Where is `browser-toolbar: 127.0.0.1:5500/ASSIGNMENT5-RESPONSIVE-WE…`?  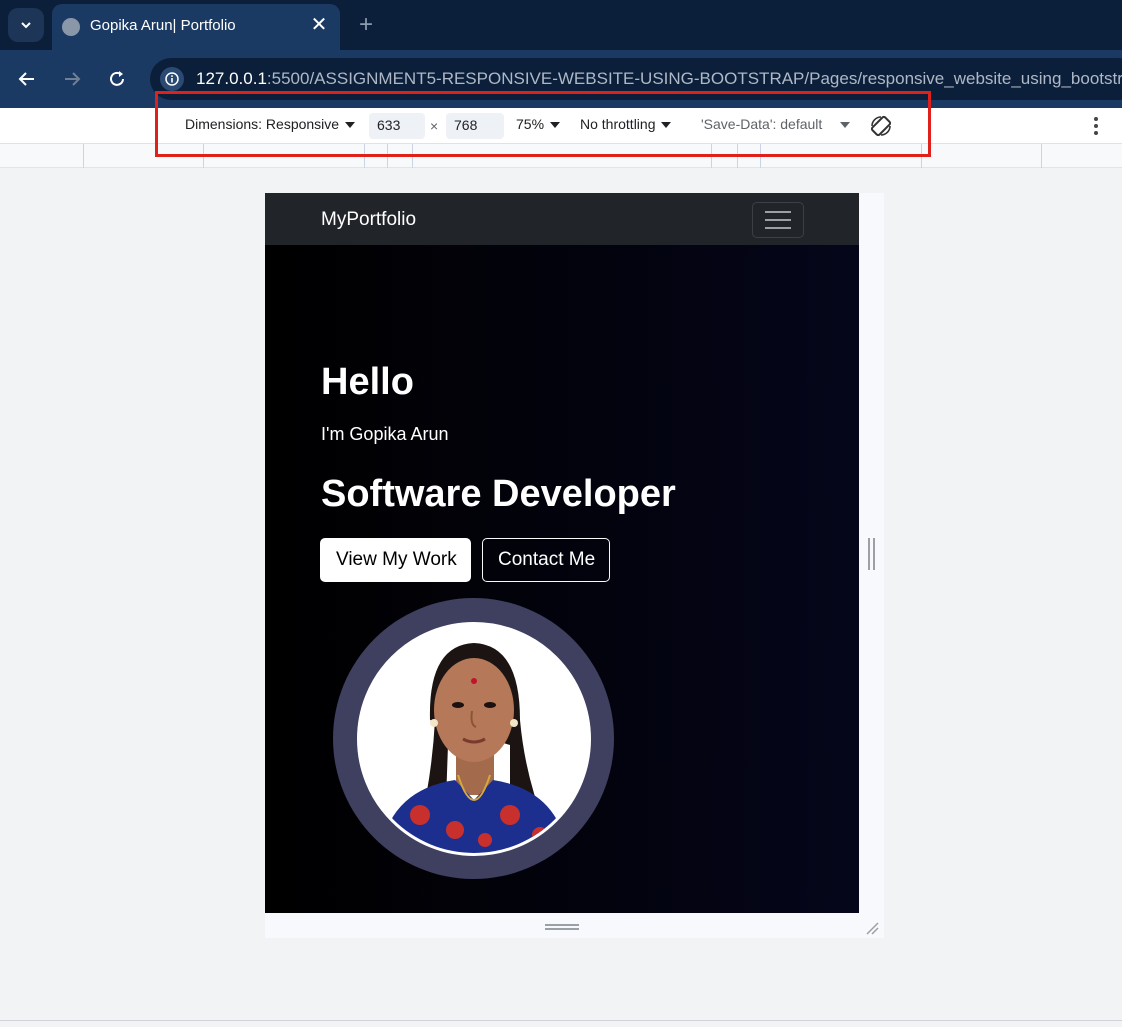 browser-toolbar: 127.0.0.1:5500/ASSIGNMENT5-RESPONSIVE-WE… is located at coordinates (561, 79).